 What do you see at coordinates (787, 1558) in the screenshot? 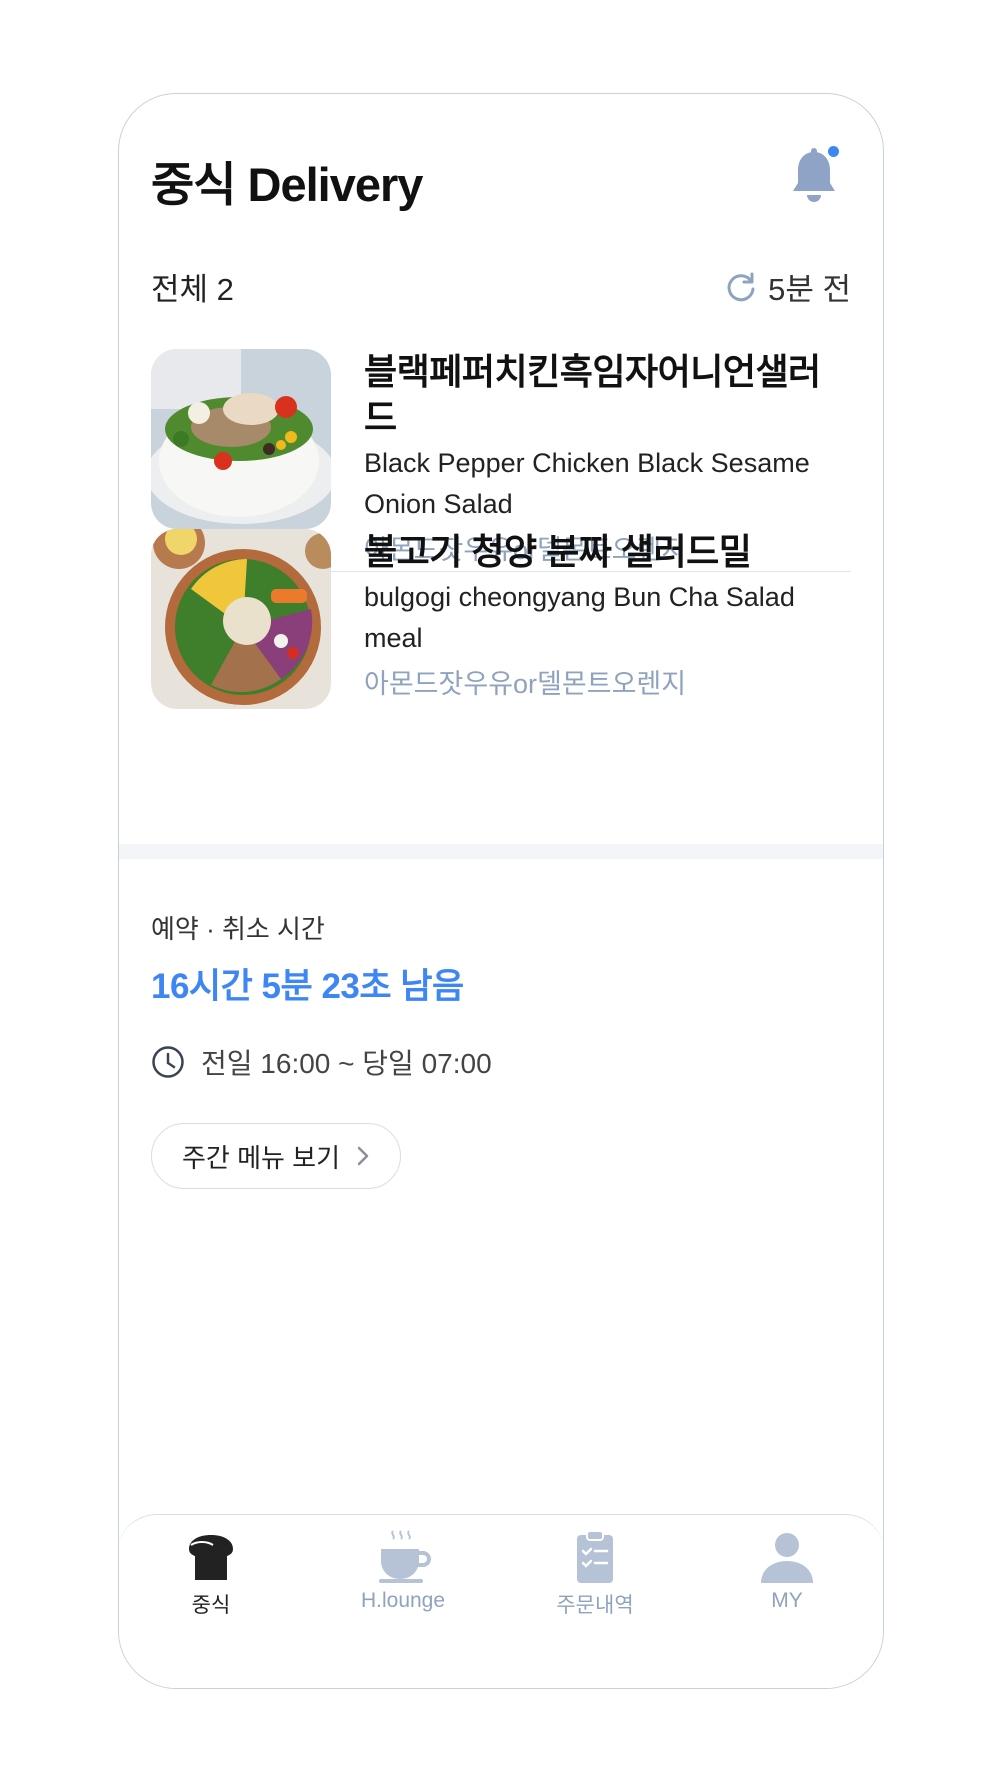
I see `person-icon` at bounding box center [787, 1558].